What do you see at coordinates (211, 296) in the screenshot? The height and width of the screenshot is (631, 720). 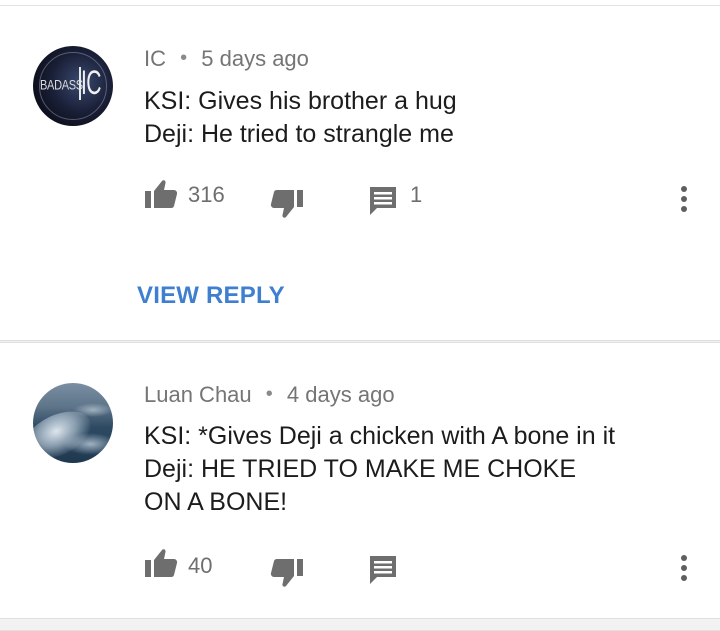 I see `view-reply-link: VIEW REPLY` at bounding box center [211, 296].